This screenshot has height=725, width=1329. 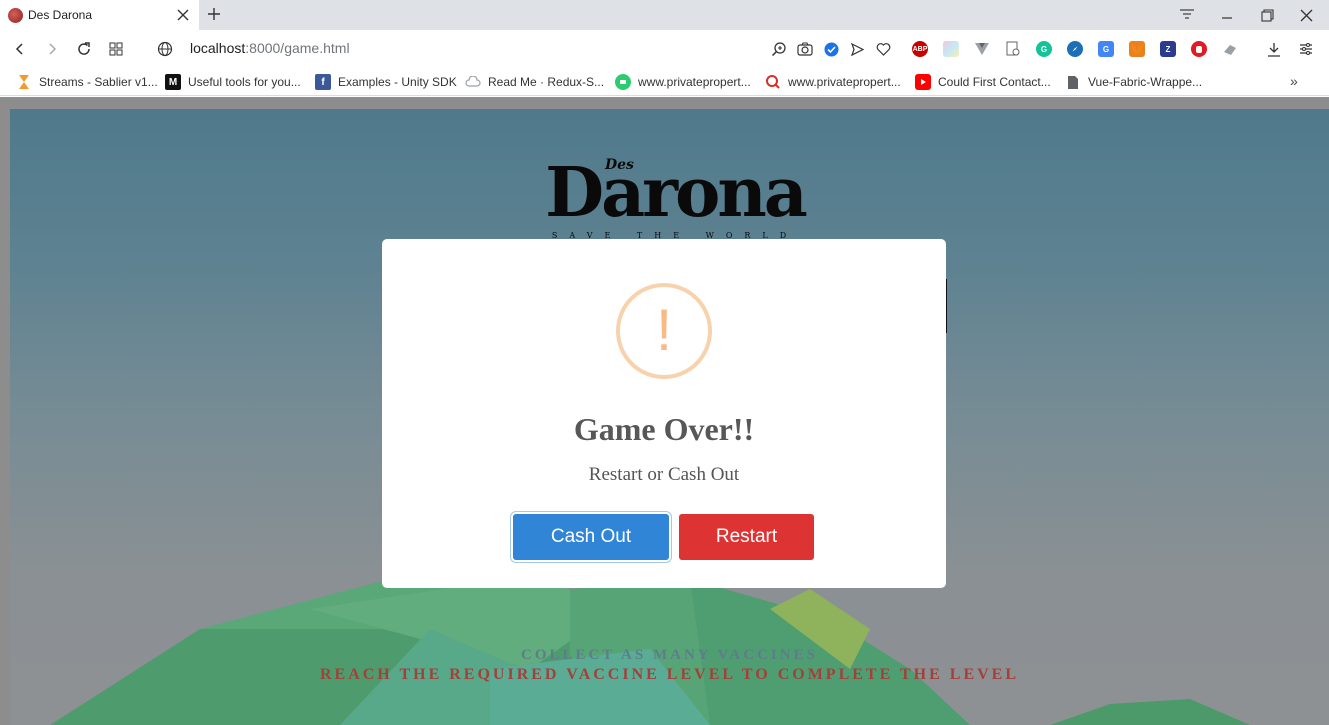 What do you see at coordinates (951, 49) in the screenshot?
I see `extension-cube-icon` at bounding box center [951, 49].